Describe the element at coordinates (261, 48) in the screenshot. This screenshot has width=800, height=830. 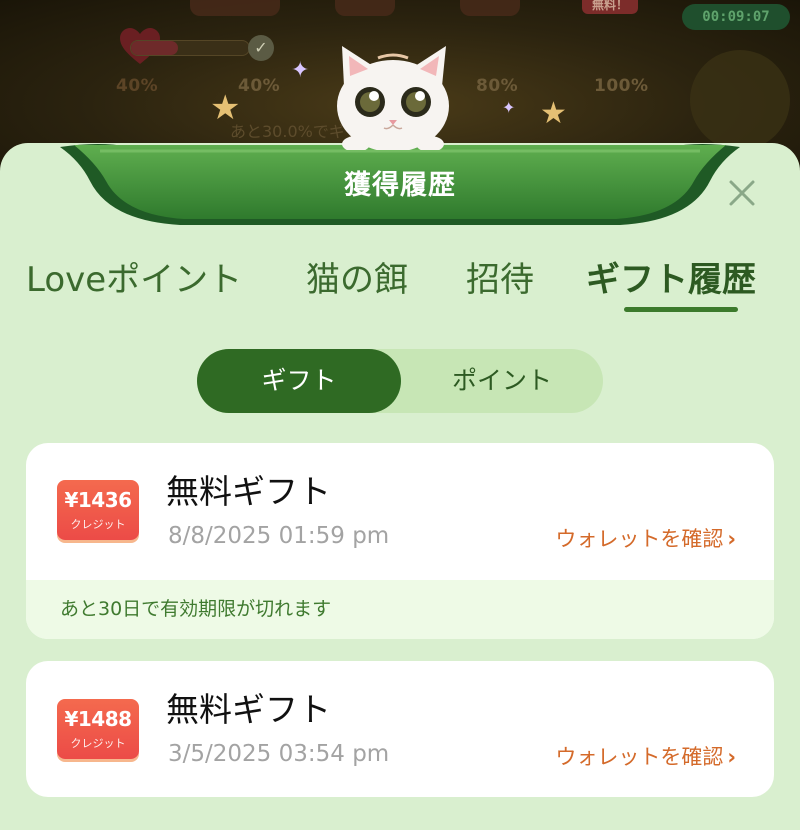
I see `check-icon: ✓` at that location.